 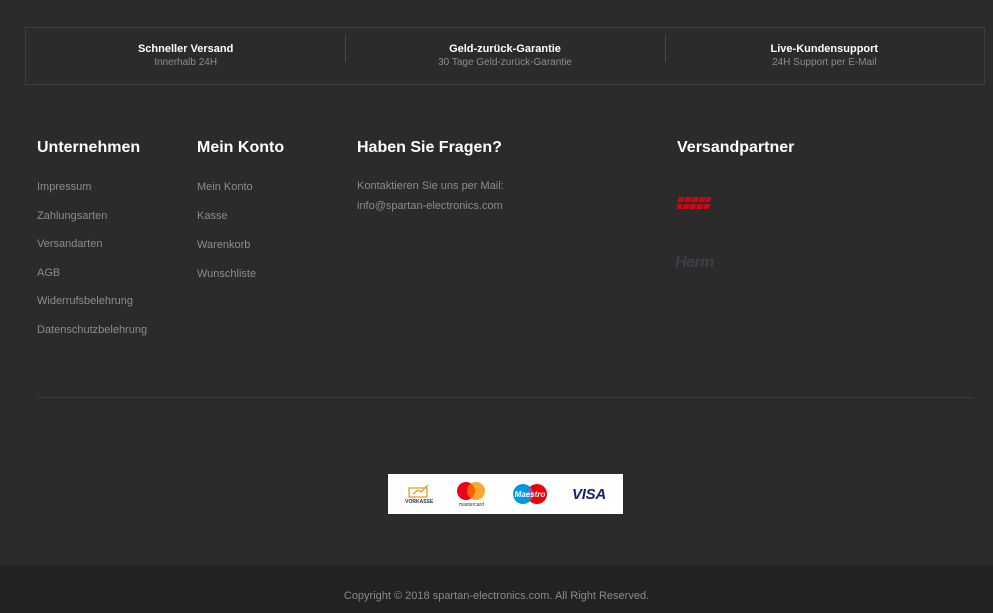 I want to click on payment-visa: VISA, so click(x=589, y=494).